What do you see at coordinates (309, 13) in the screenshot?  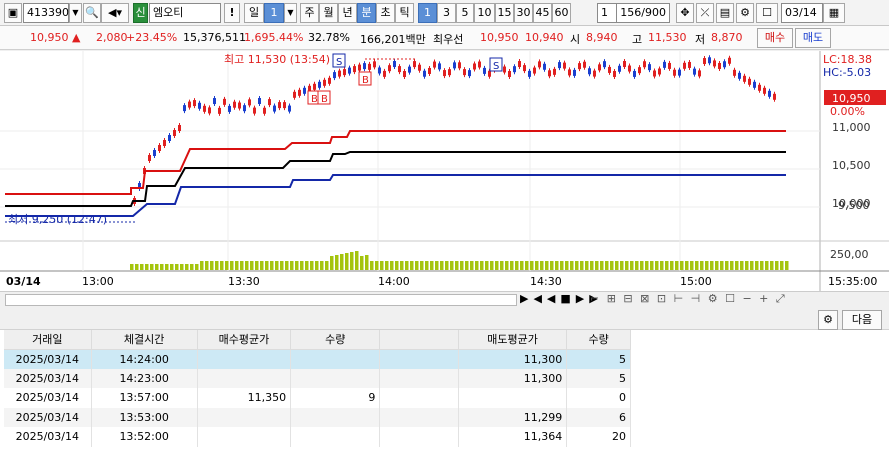 I see `period-0-button: 주` at bounding box center [309, 13].